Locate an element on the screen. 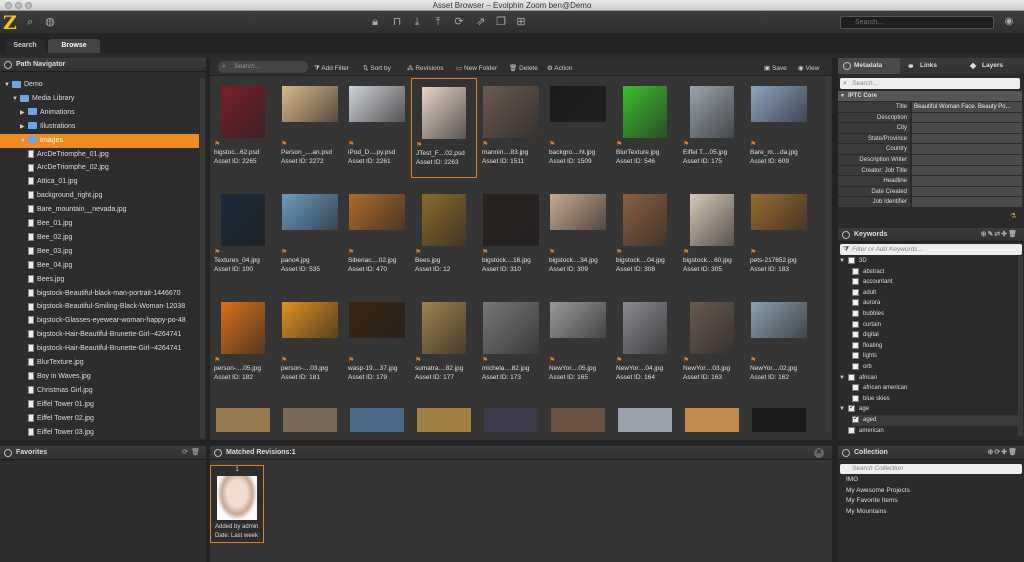 The height and width of the screenshot is (562, 1024). keyword-item: ▼ african is located at coordinates (858, 378).